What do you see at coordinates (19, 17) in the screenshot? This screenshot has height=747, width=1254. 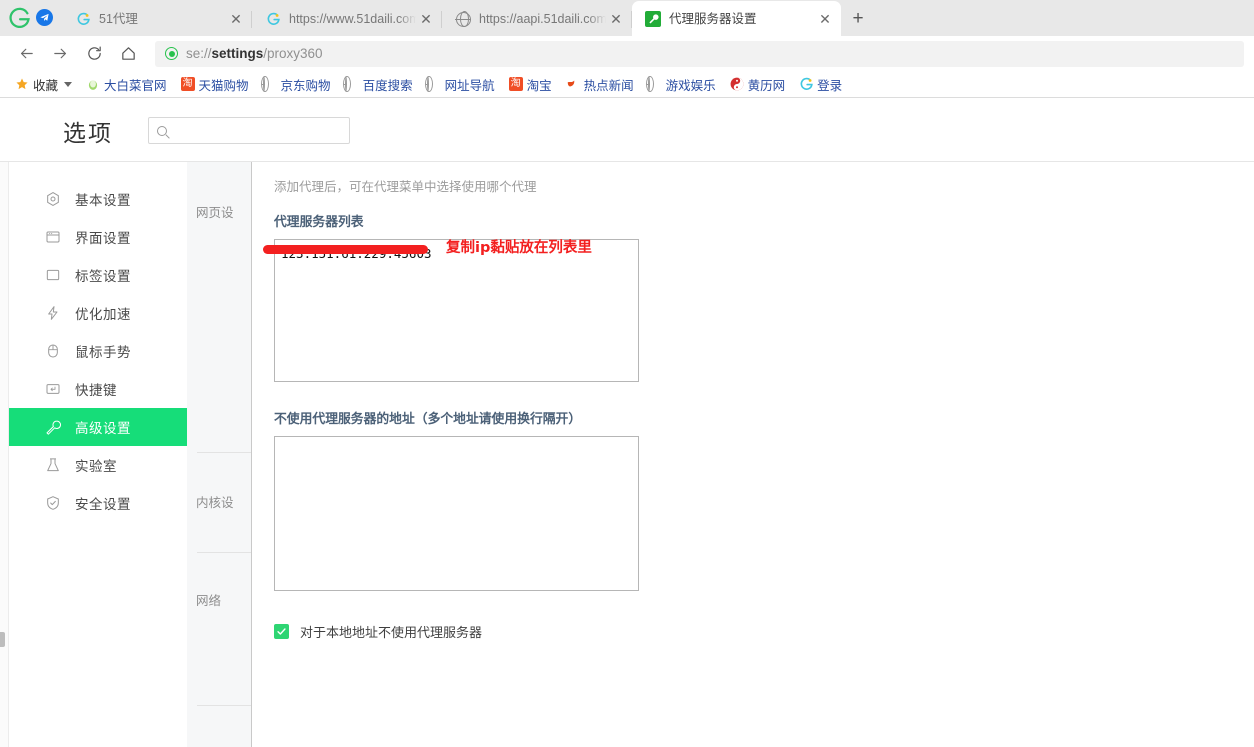 I see `360-browser-logo-icon` at bounding box center [19, 17].